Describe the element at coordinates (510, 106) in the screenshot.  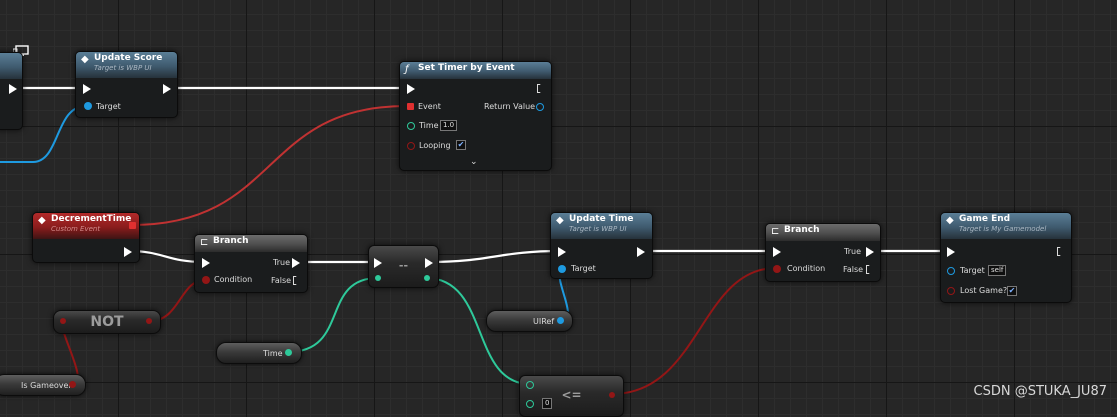
I see `return-value-label: Return Value` at that location.